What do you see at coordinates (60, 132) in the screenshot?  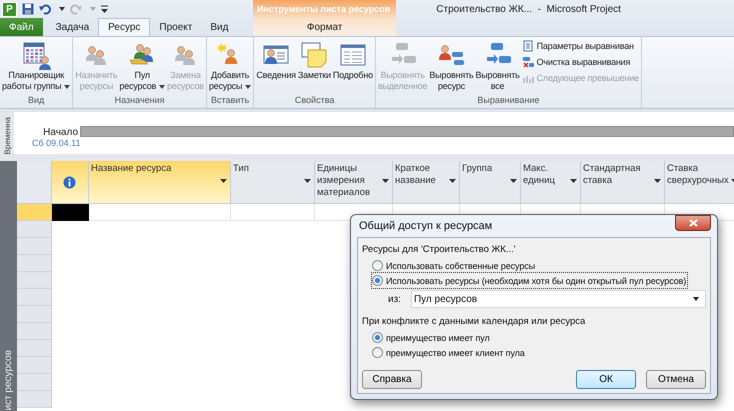 I see `start-label: Начало` at bounding box center [60, 132].